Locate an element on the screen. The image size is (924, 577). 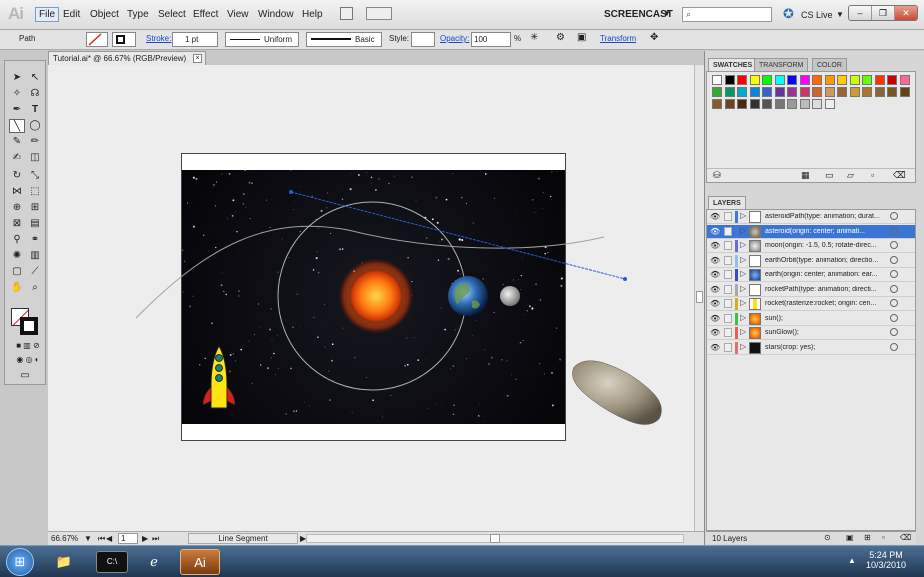
new-swatch-icon: ▫ is located at coordinates (872, 175).